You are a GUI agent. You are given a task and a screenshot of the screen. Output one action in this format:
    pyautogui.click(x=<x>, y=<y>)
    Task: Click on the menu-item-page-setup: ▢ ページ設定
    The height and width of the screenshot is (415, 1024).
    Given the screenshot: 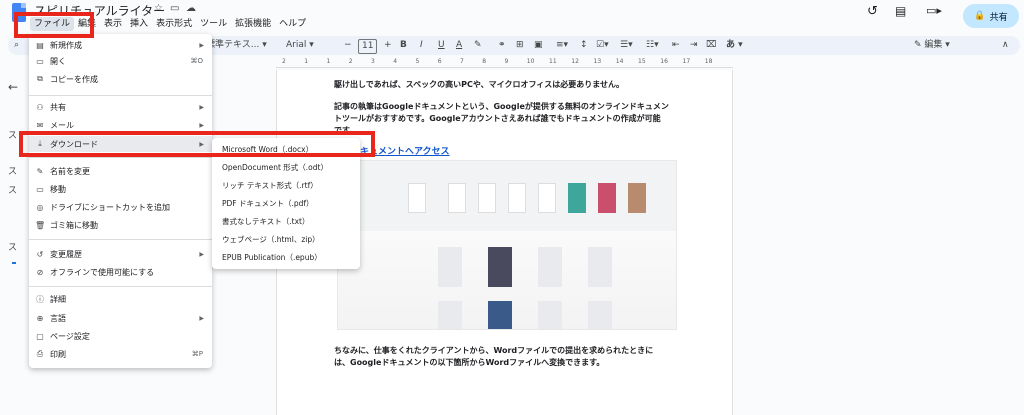 What is the action you would take?
    pyautogui.click(x=120, y=336)
    